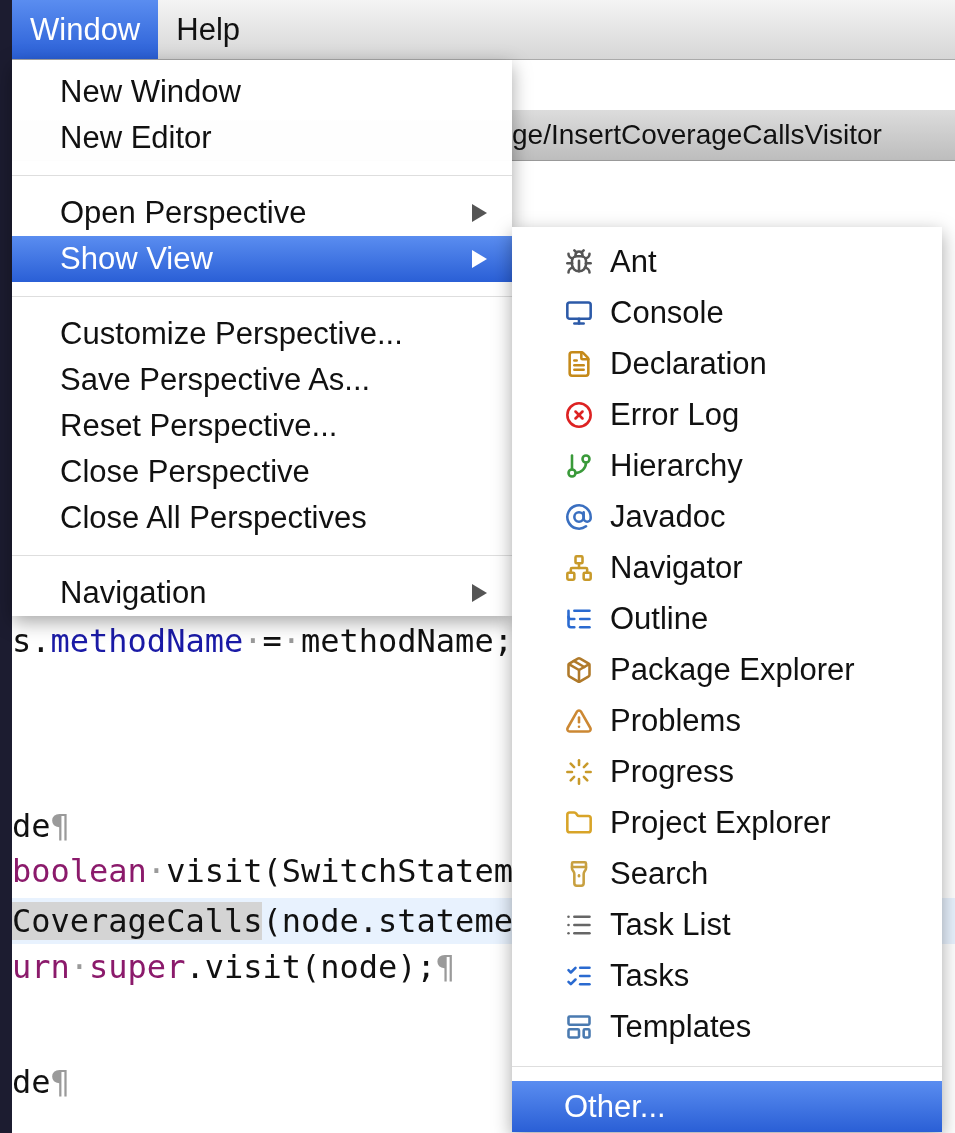 Image resolution: width=955 pixels, height=1133 pixels. What do you see at coordinates (727, 567) in the screenshot?
I see `menu-item: Navigator` at bounding box center [727, 567].